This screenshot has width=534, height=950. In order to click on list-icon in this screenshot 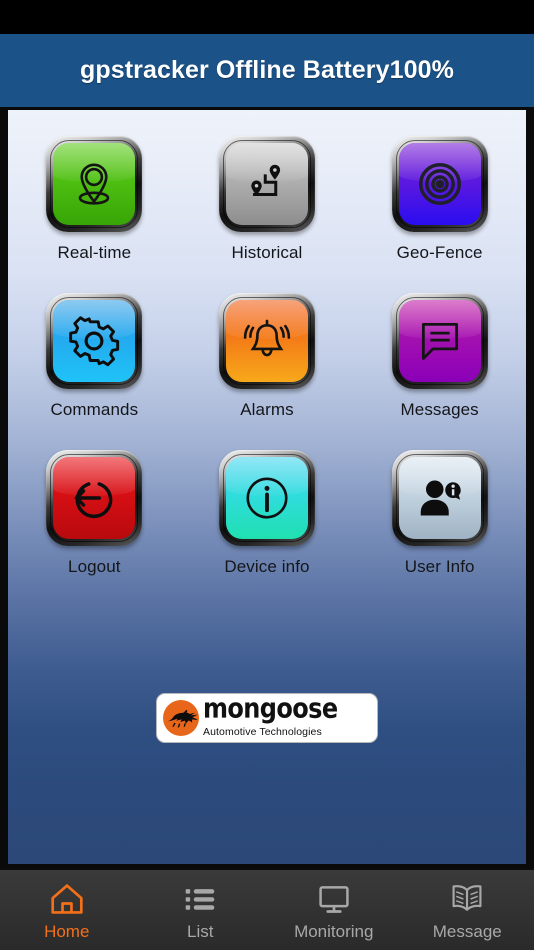, I will do `click(200, 899)`.